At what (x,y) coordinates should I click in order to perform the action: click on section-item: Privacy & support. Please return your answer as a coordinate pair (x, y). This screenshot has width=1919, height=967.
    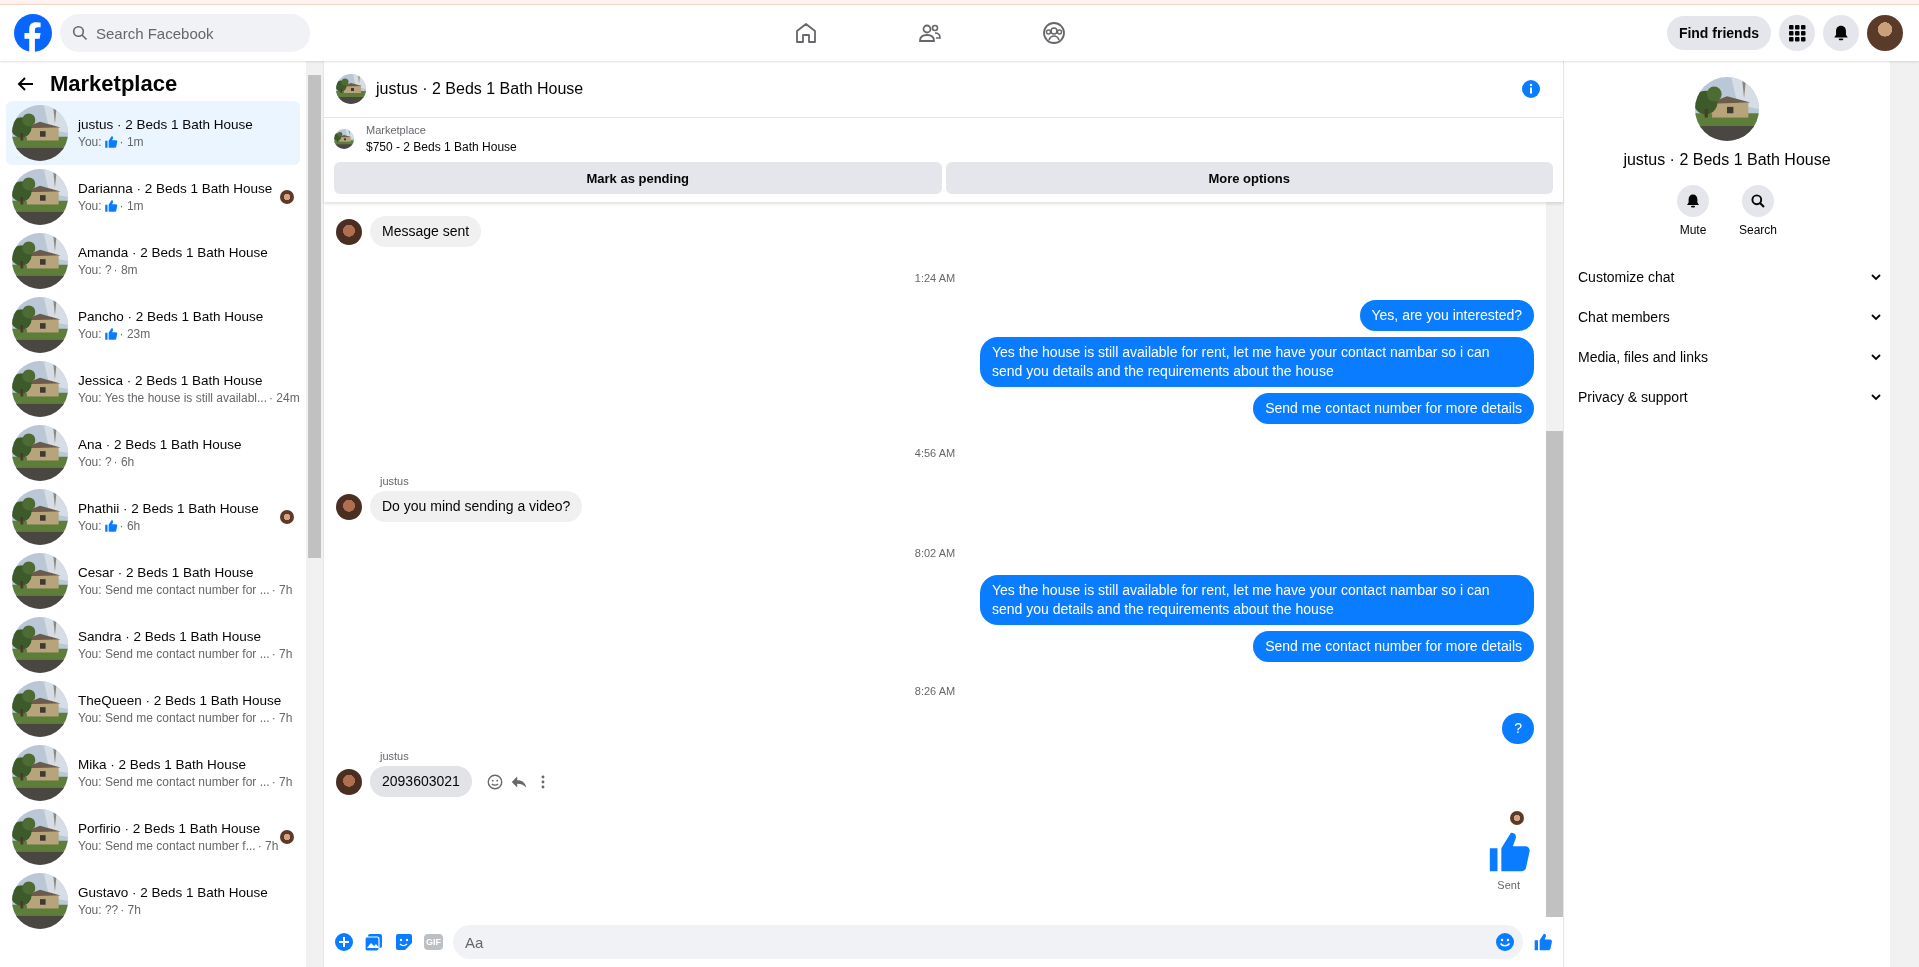
    Looking at the image, I should click on (1730, 397).